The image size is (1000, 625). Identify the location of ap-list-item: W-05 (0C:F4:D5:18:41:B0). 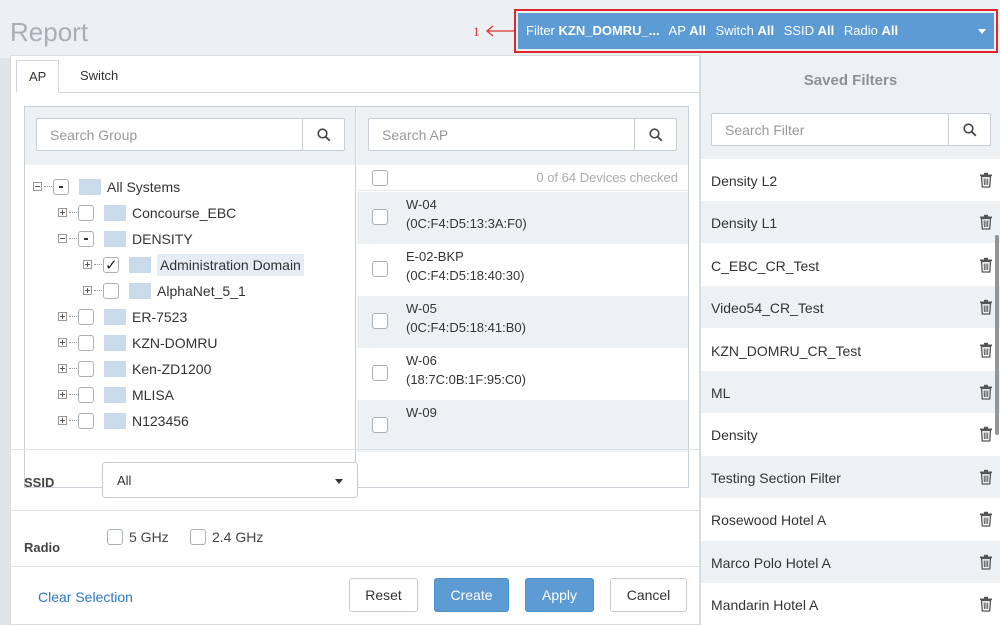
(522, 322).